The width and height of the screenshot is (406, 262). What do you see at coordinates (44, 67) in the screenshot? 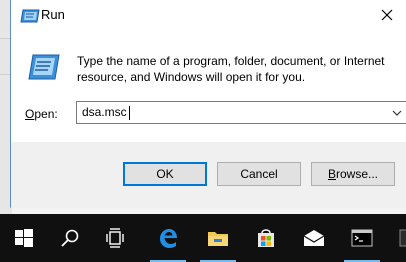
I see `run-large-icon` at bounding box center [44, 67].